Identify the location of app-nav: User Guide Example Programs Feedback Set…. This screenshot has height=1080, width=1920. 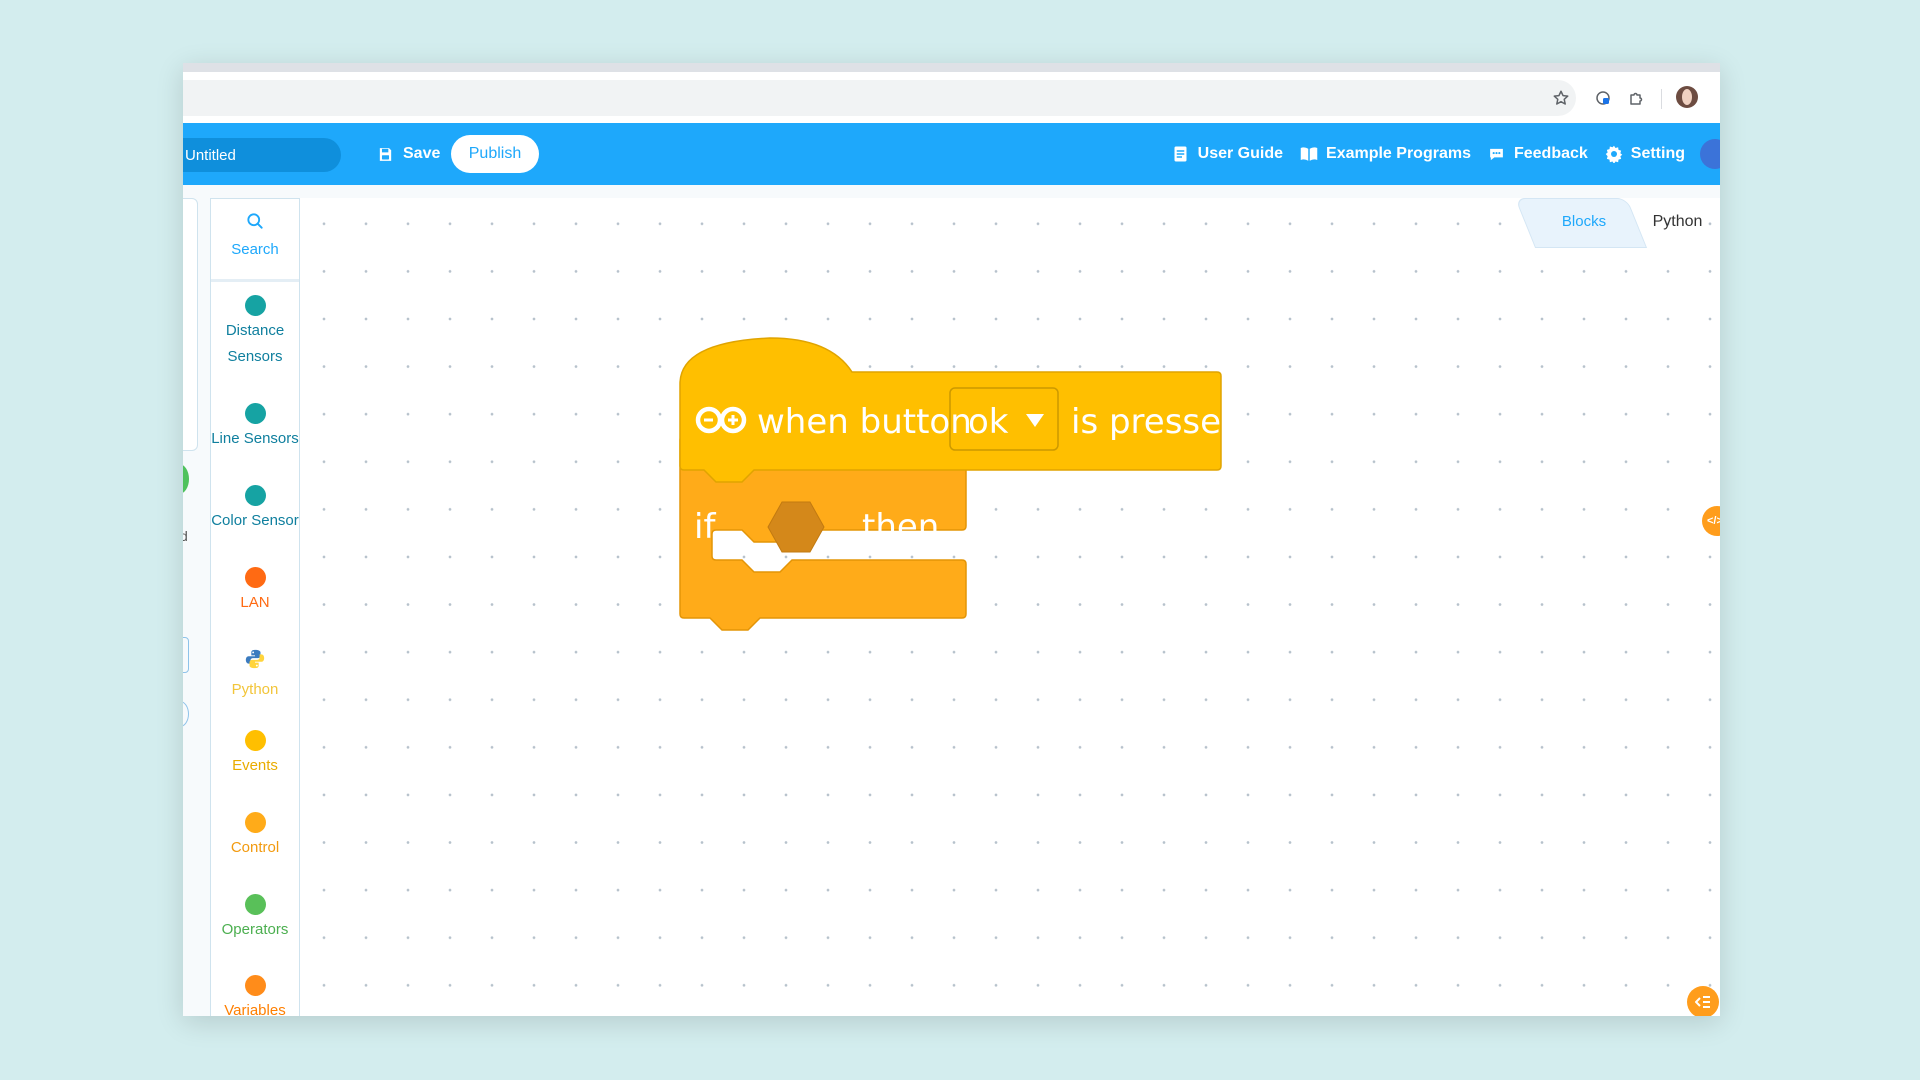
(1428, 154).